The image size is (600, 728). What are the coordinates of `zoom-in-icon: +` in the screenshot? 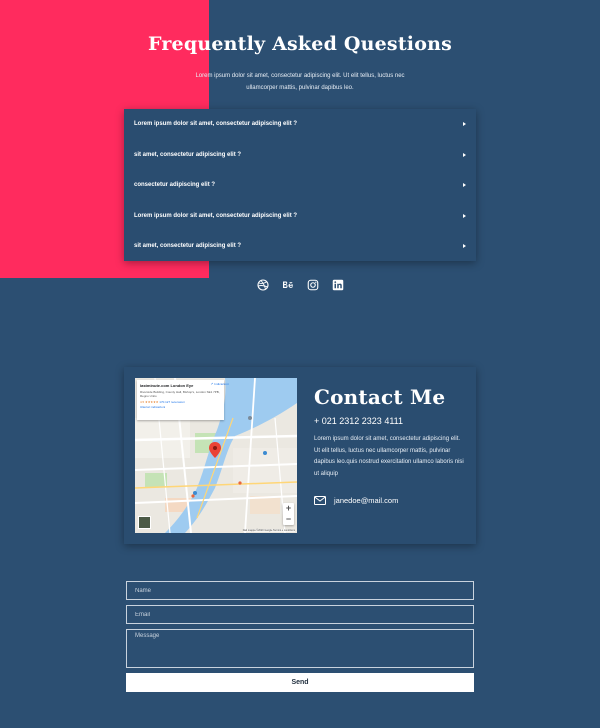 It's located at (288, 508).